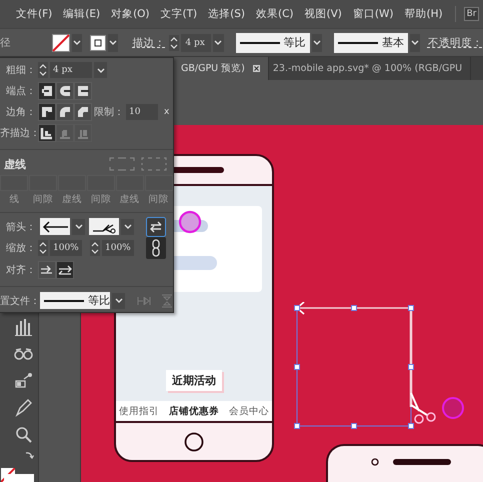 This screenshot has width=483, height=482. Describe the element at coordinates (423, 14) in the screenshot. I see `menu-item: 帮助(H)` at that location.